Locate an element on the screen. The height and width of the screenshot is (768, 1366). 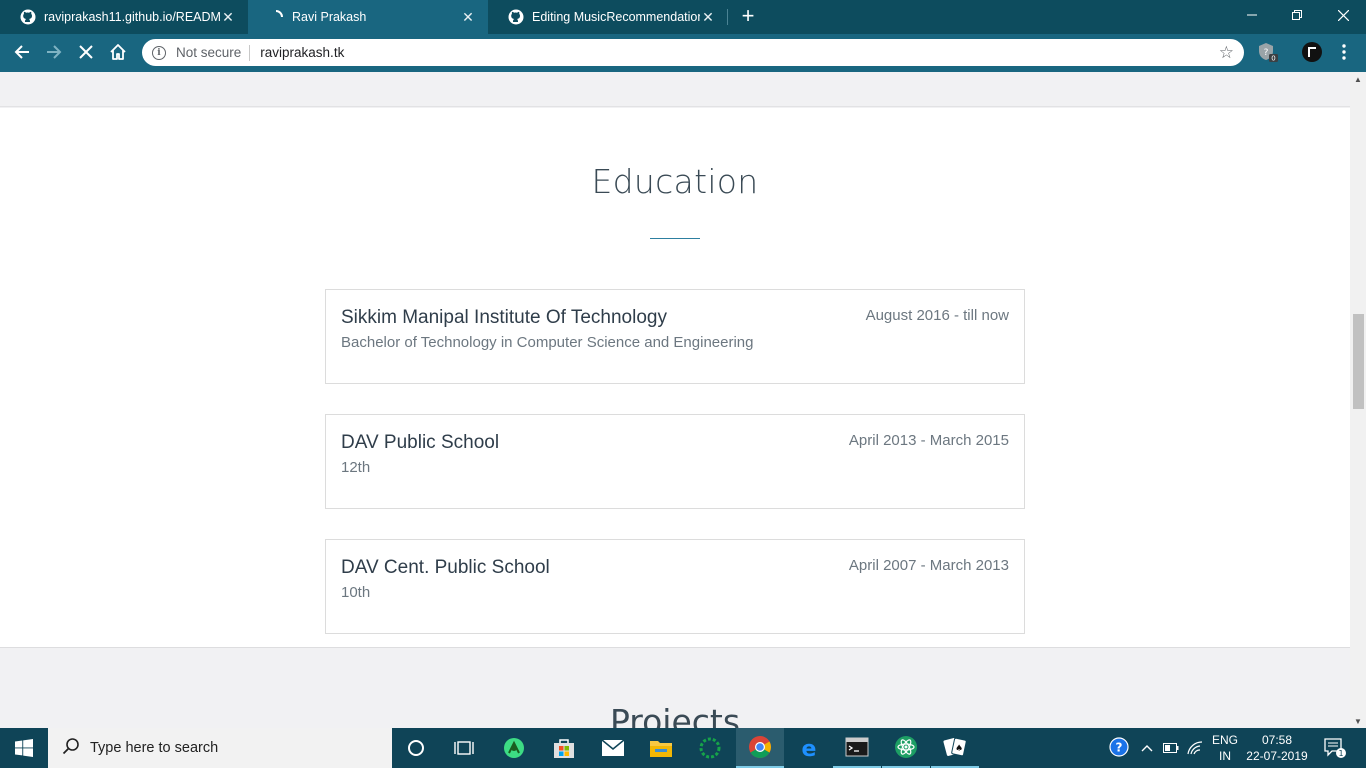
degree-text: 12th is located at coordinates (356, 467).